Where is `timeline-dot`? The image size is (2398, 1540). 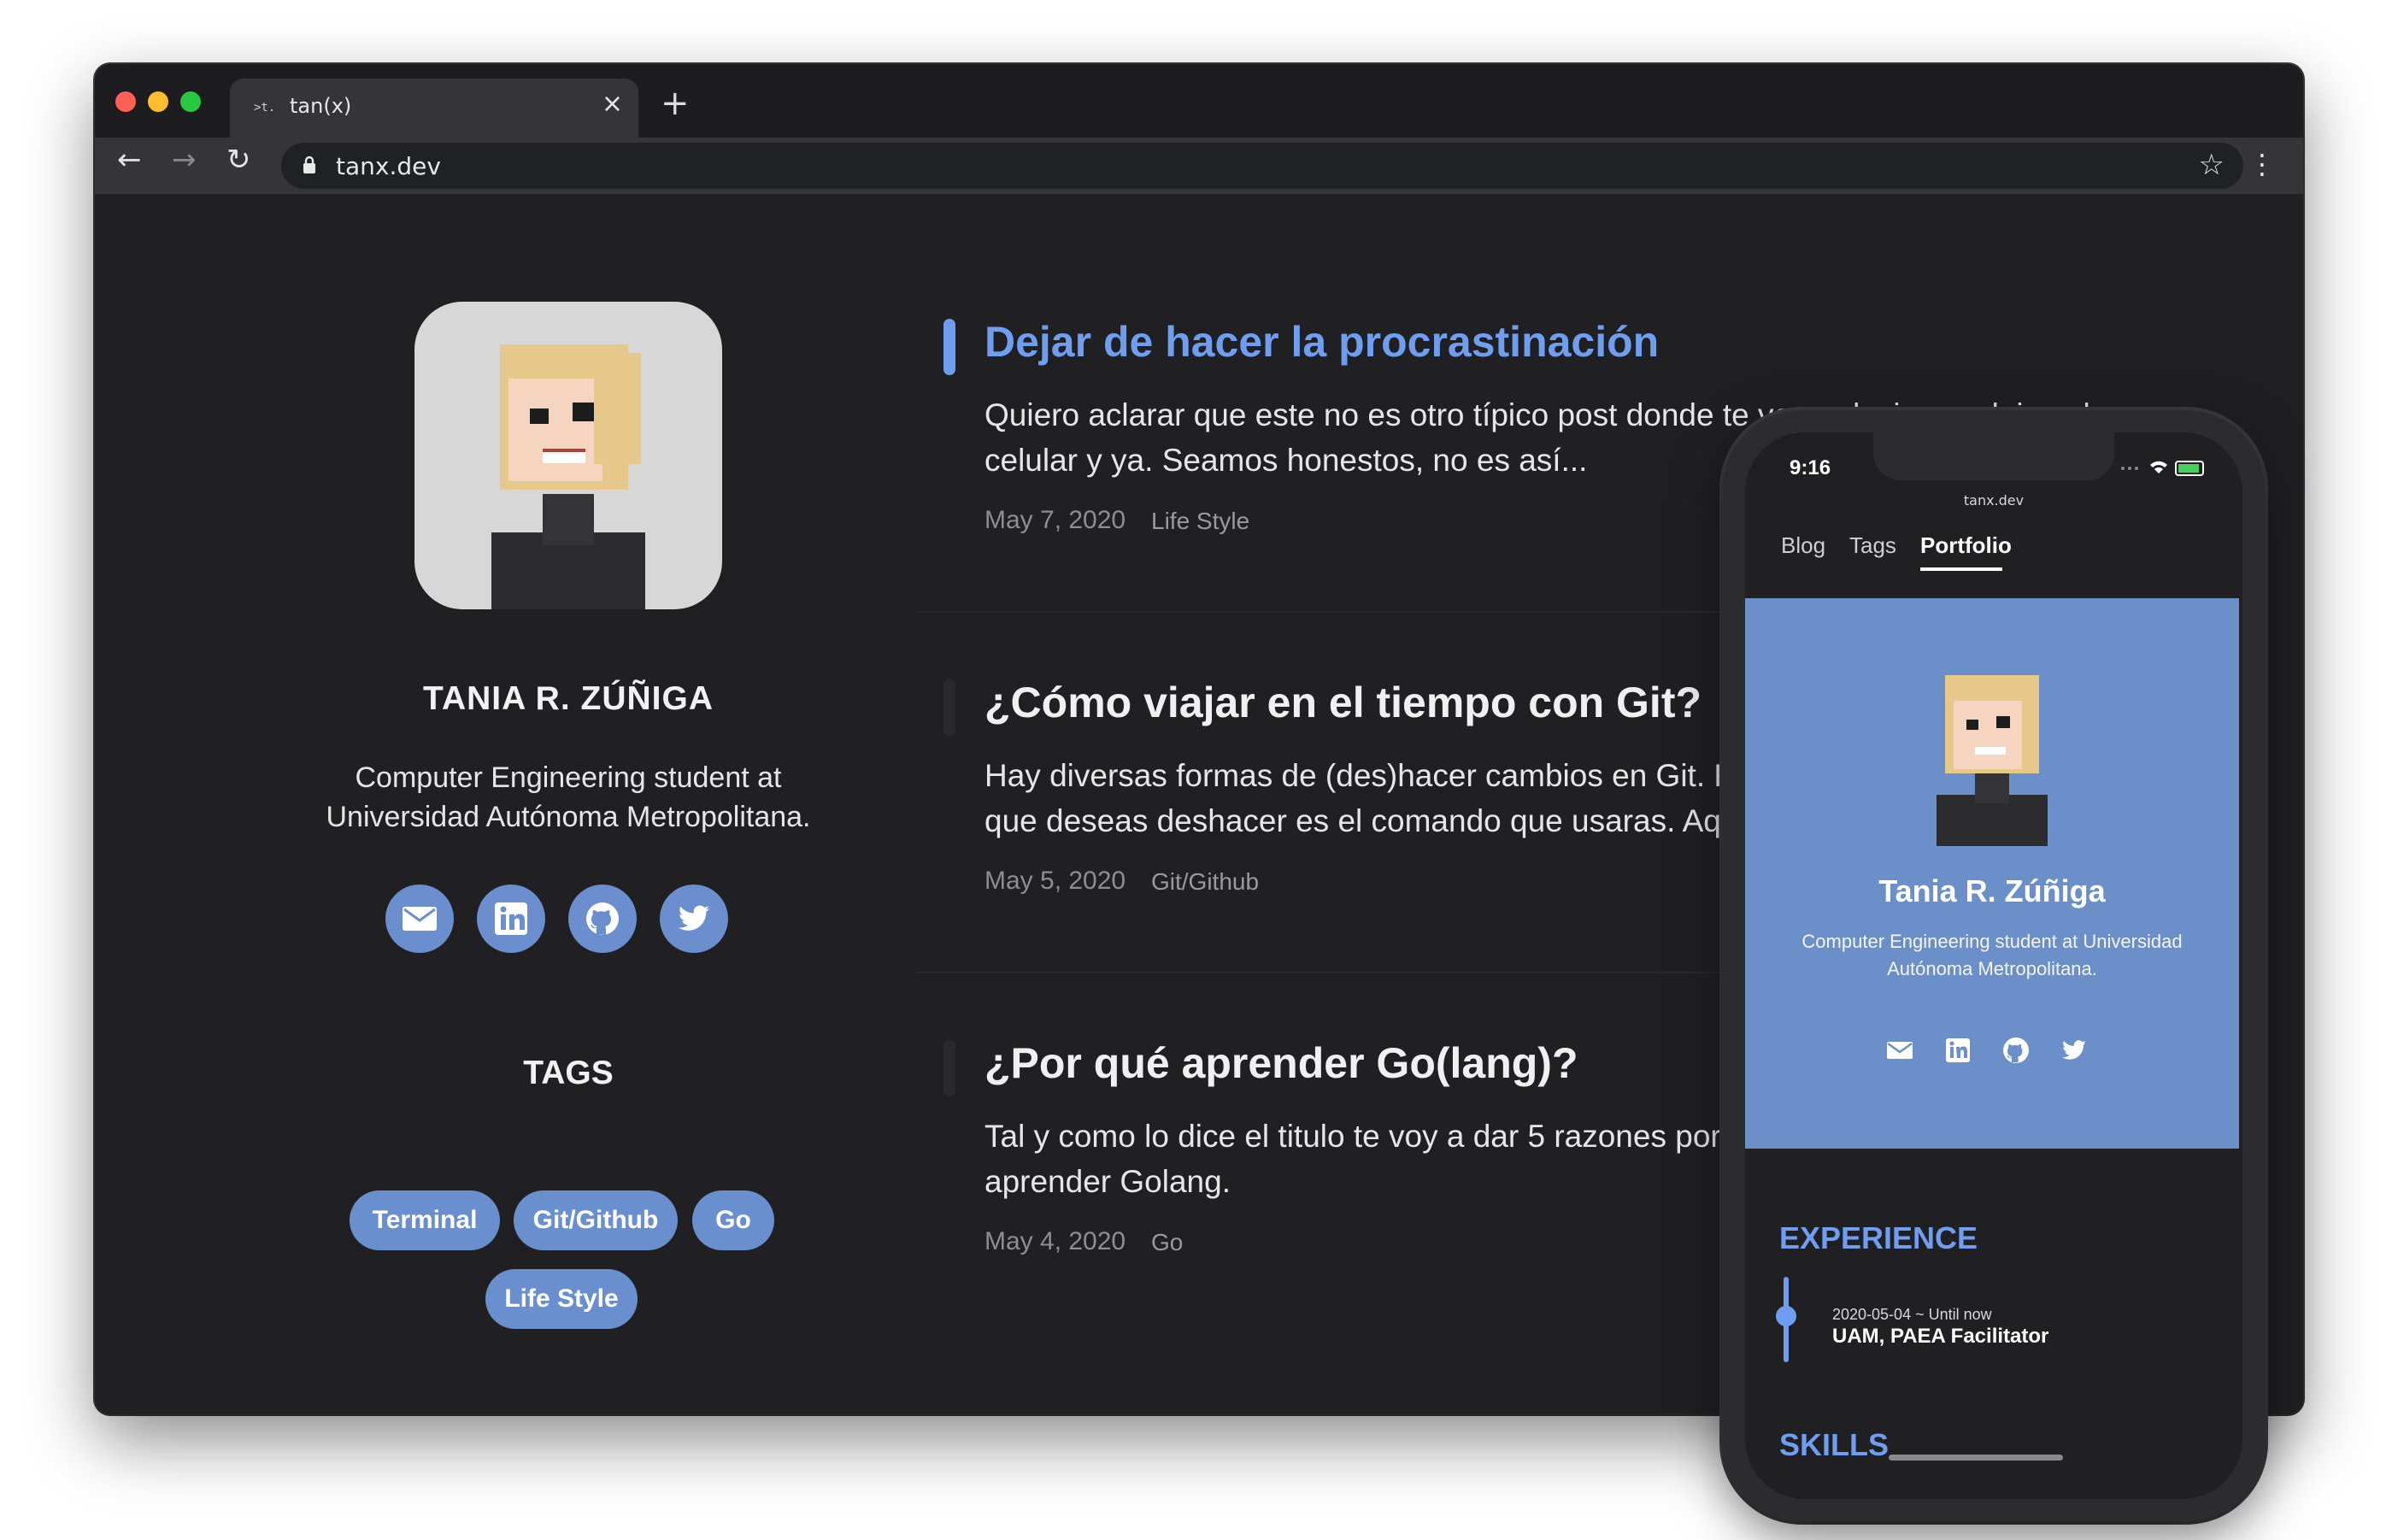
timeline-dot is located at coordinates (1786, 1316).